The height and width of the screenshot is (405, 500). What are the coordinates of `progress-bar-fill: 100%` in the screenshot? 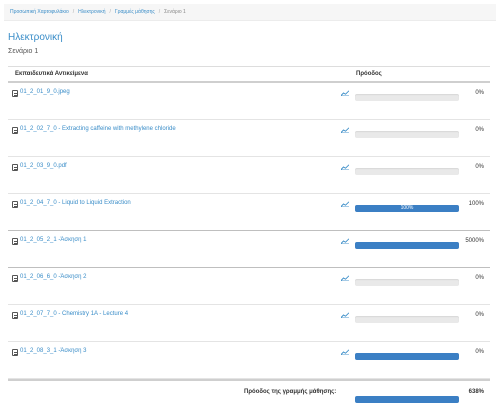 It's located at (407, 208).